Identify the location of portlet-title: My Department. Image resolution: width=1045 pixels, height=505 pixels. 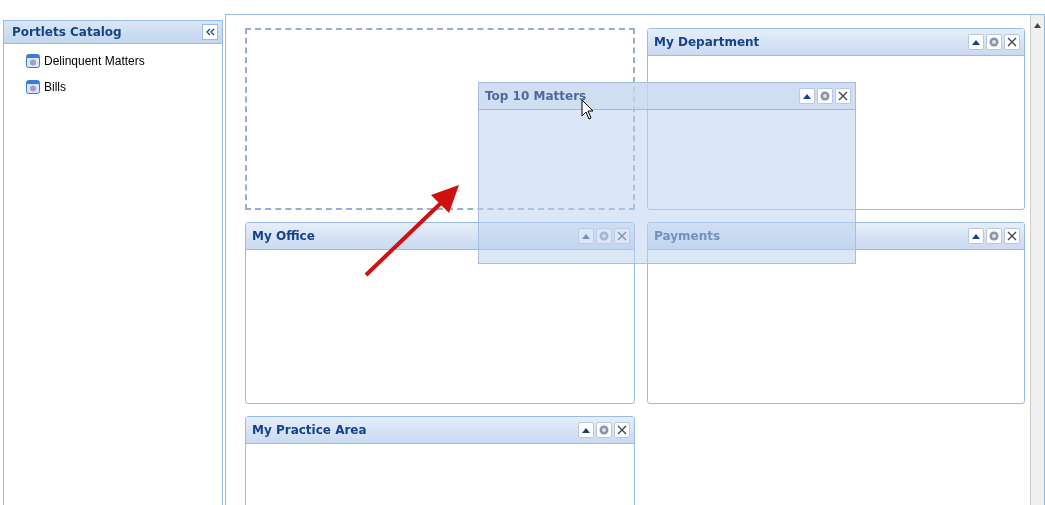
(707, 42).